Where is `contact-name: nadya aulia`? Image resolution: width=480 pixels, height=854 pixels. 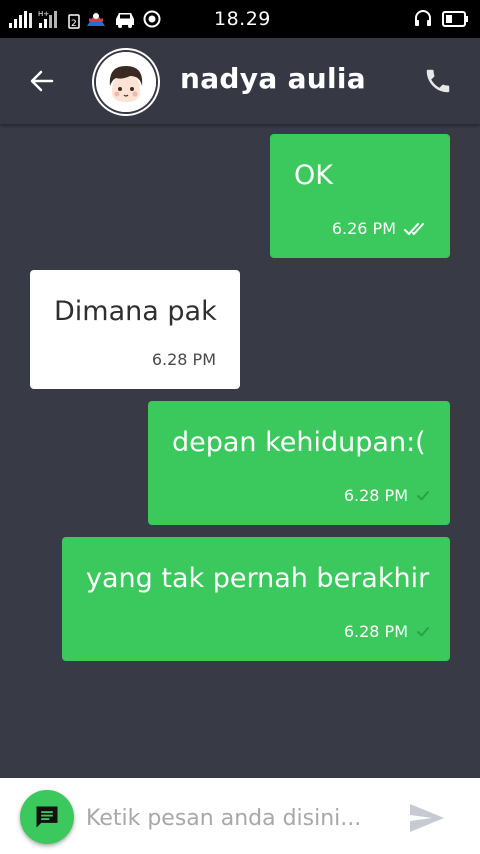 contact-name: nadya aulia is located at coordinates (273, 78).